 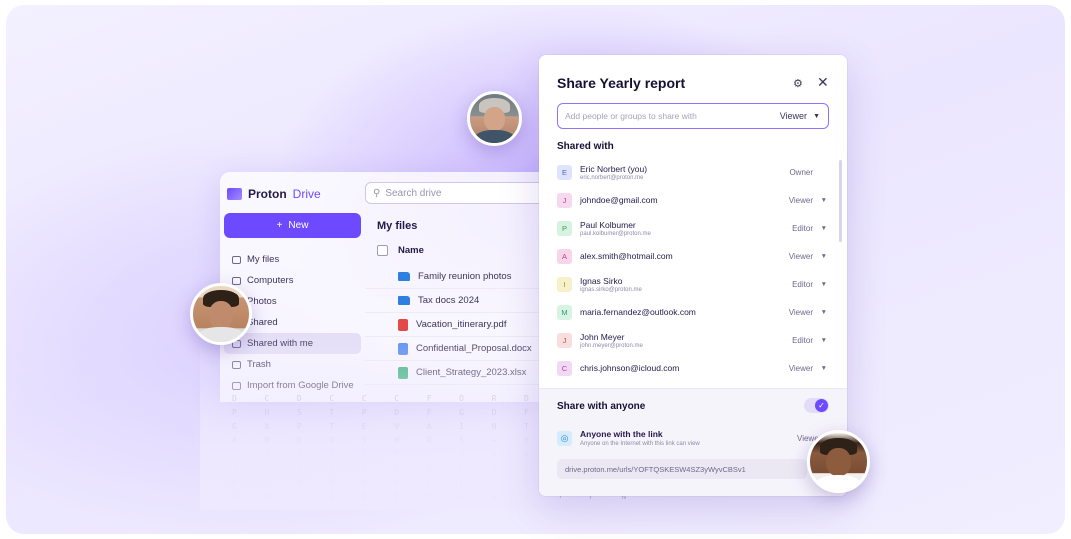 What do you see at coordinates (626, 256) in the screenshot?
I see `person-name: alex.smith@hotmail.com` at bounding box center [626, 256].